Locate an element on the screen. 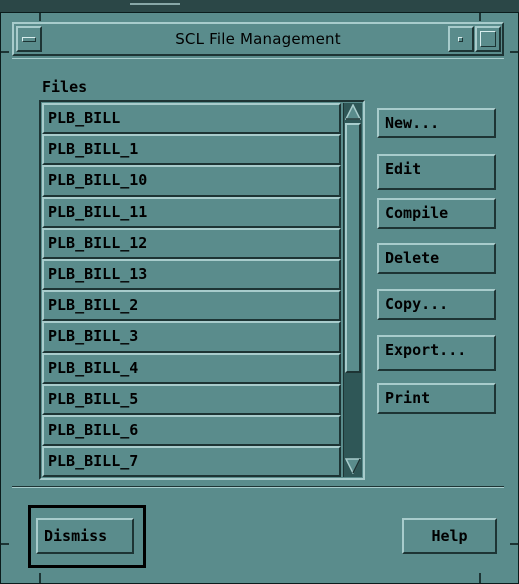 The height and width of the screenshot is (584, 519). resize-handle-left-bottom is located at coordinates (5, 544).